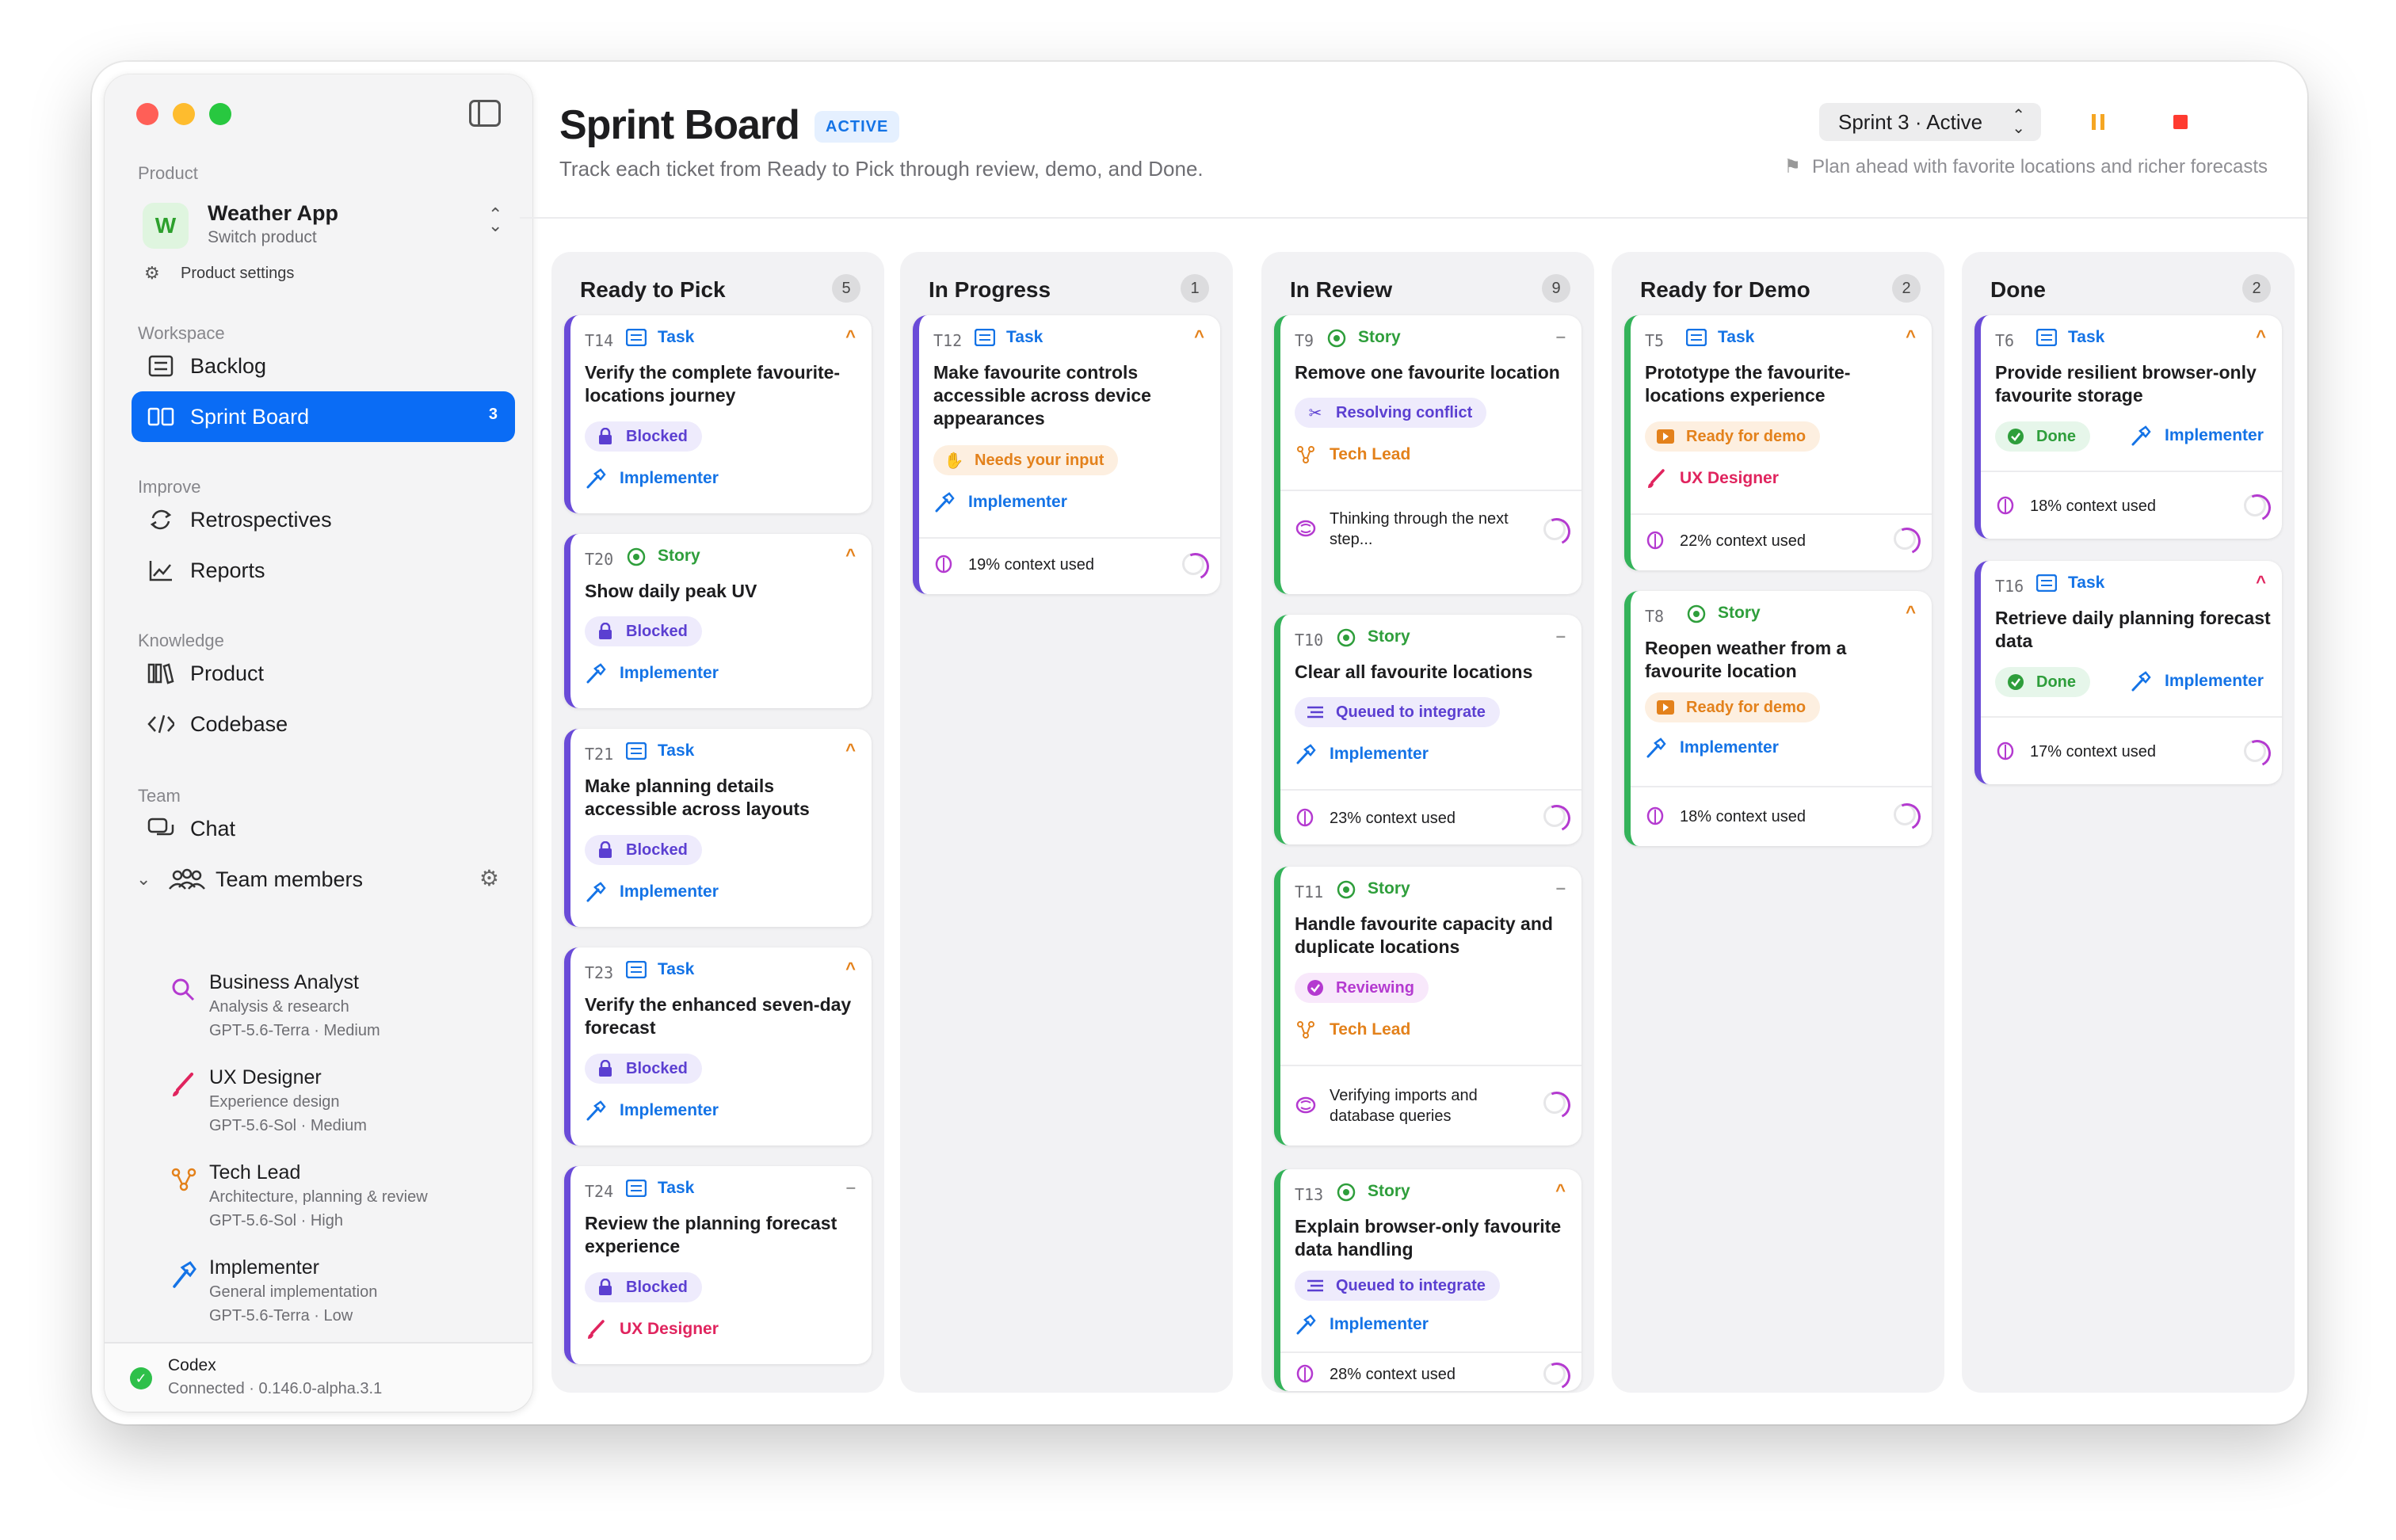 The image size is (2396, 1540). I want to click on hand-icon: ✋, so click(954, 461).